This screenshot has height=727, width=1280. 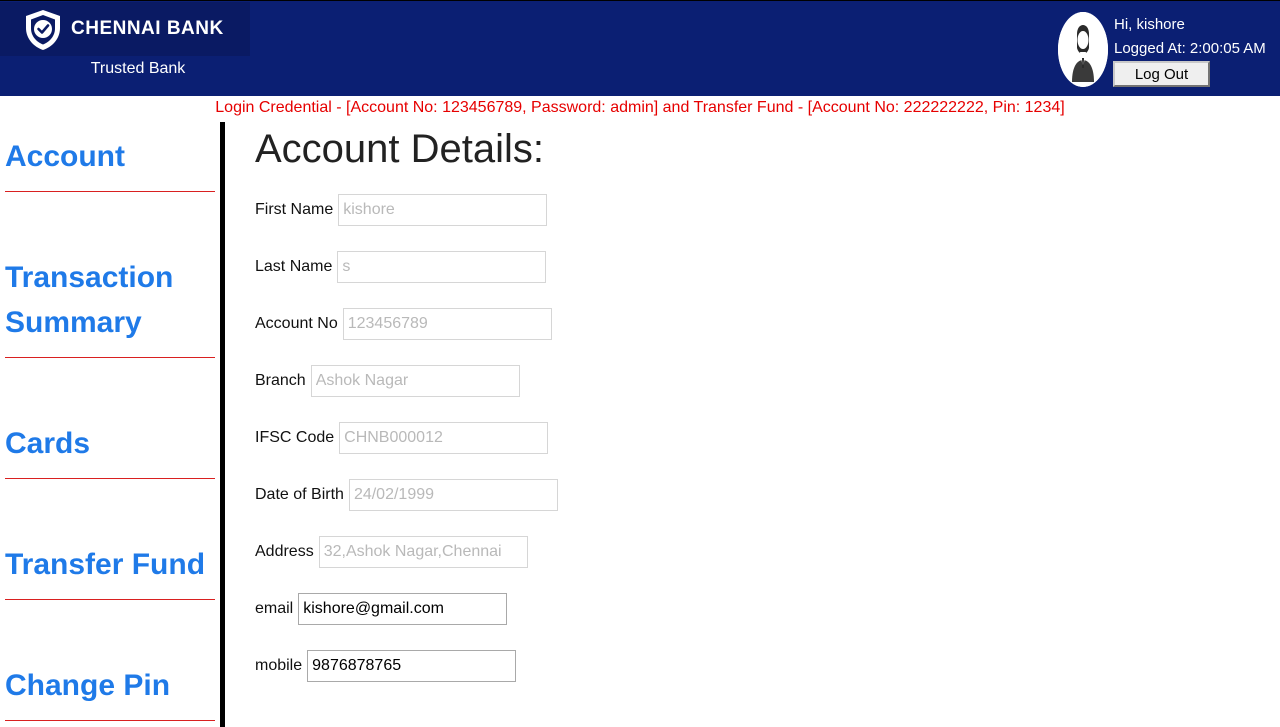 What do you see at coordinates (284, 551) in the screenshot?
I see `address-label: Address` at bounding box center [284, 551].